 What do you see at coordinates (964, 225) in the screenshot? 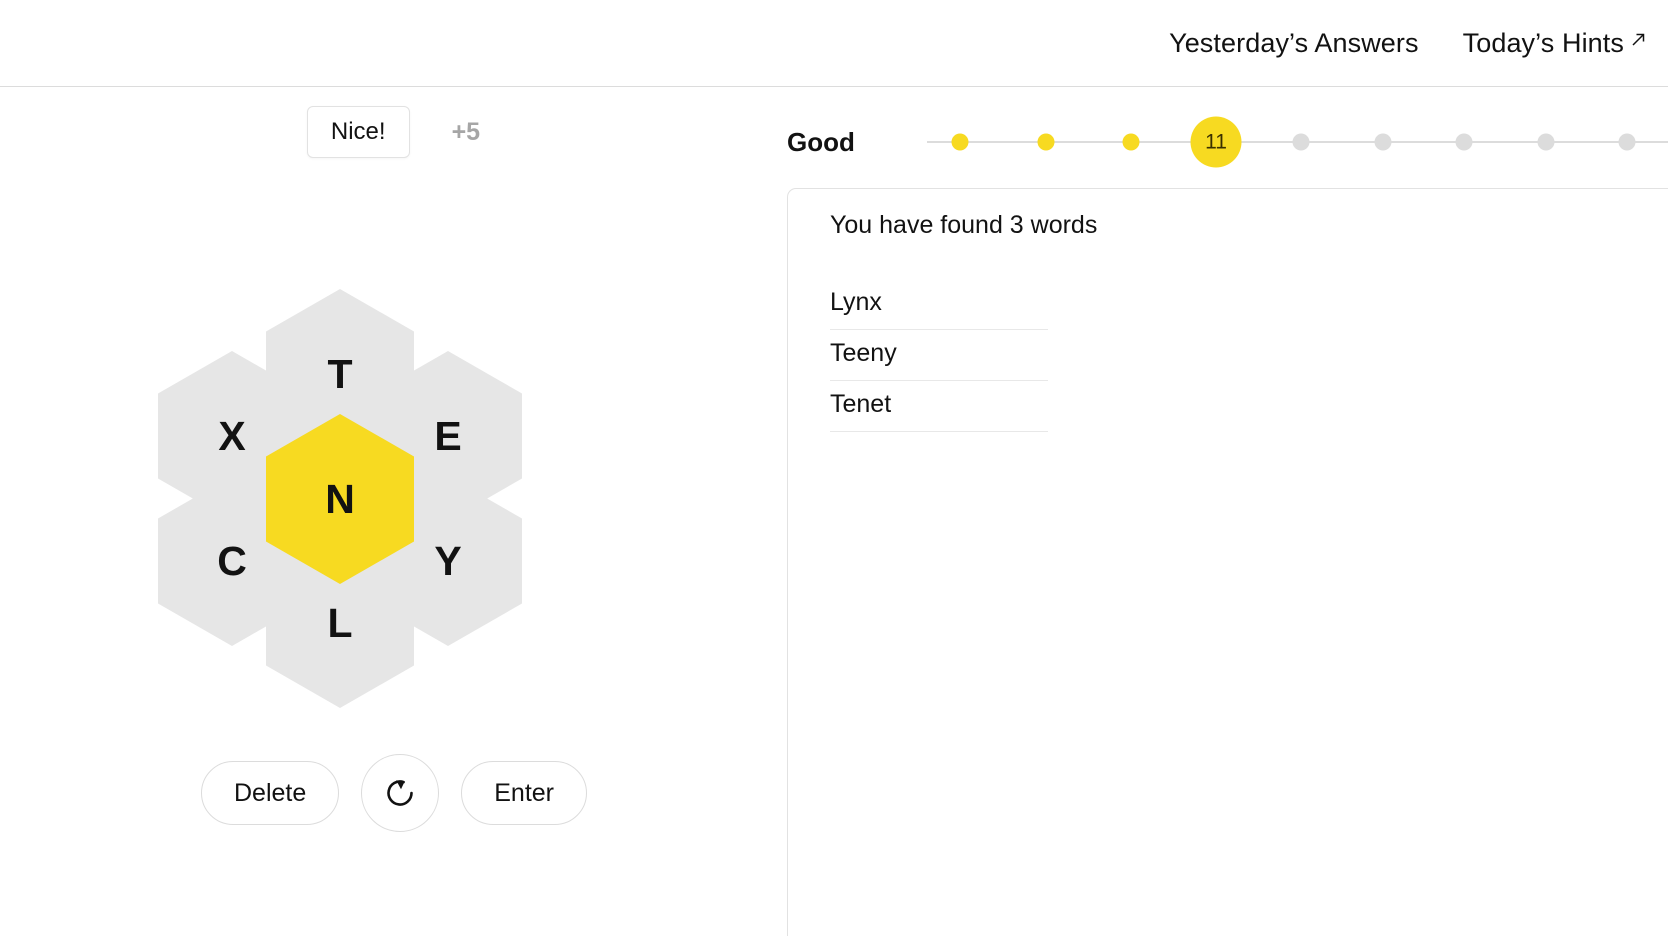
I see `found-words-count: You have found 3 words` at bounding box center [964, 225].